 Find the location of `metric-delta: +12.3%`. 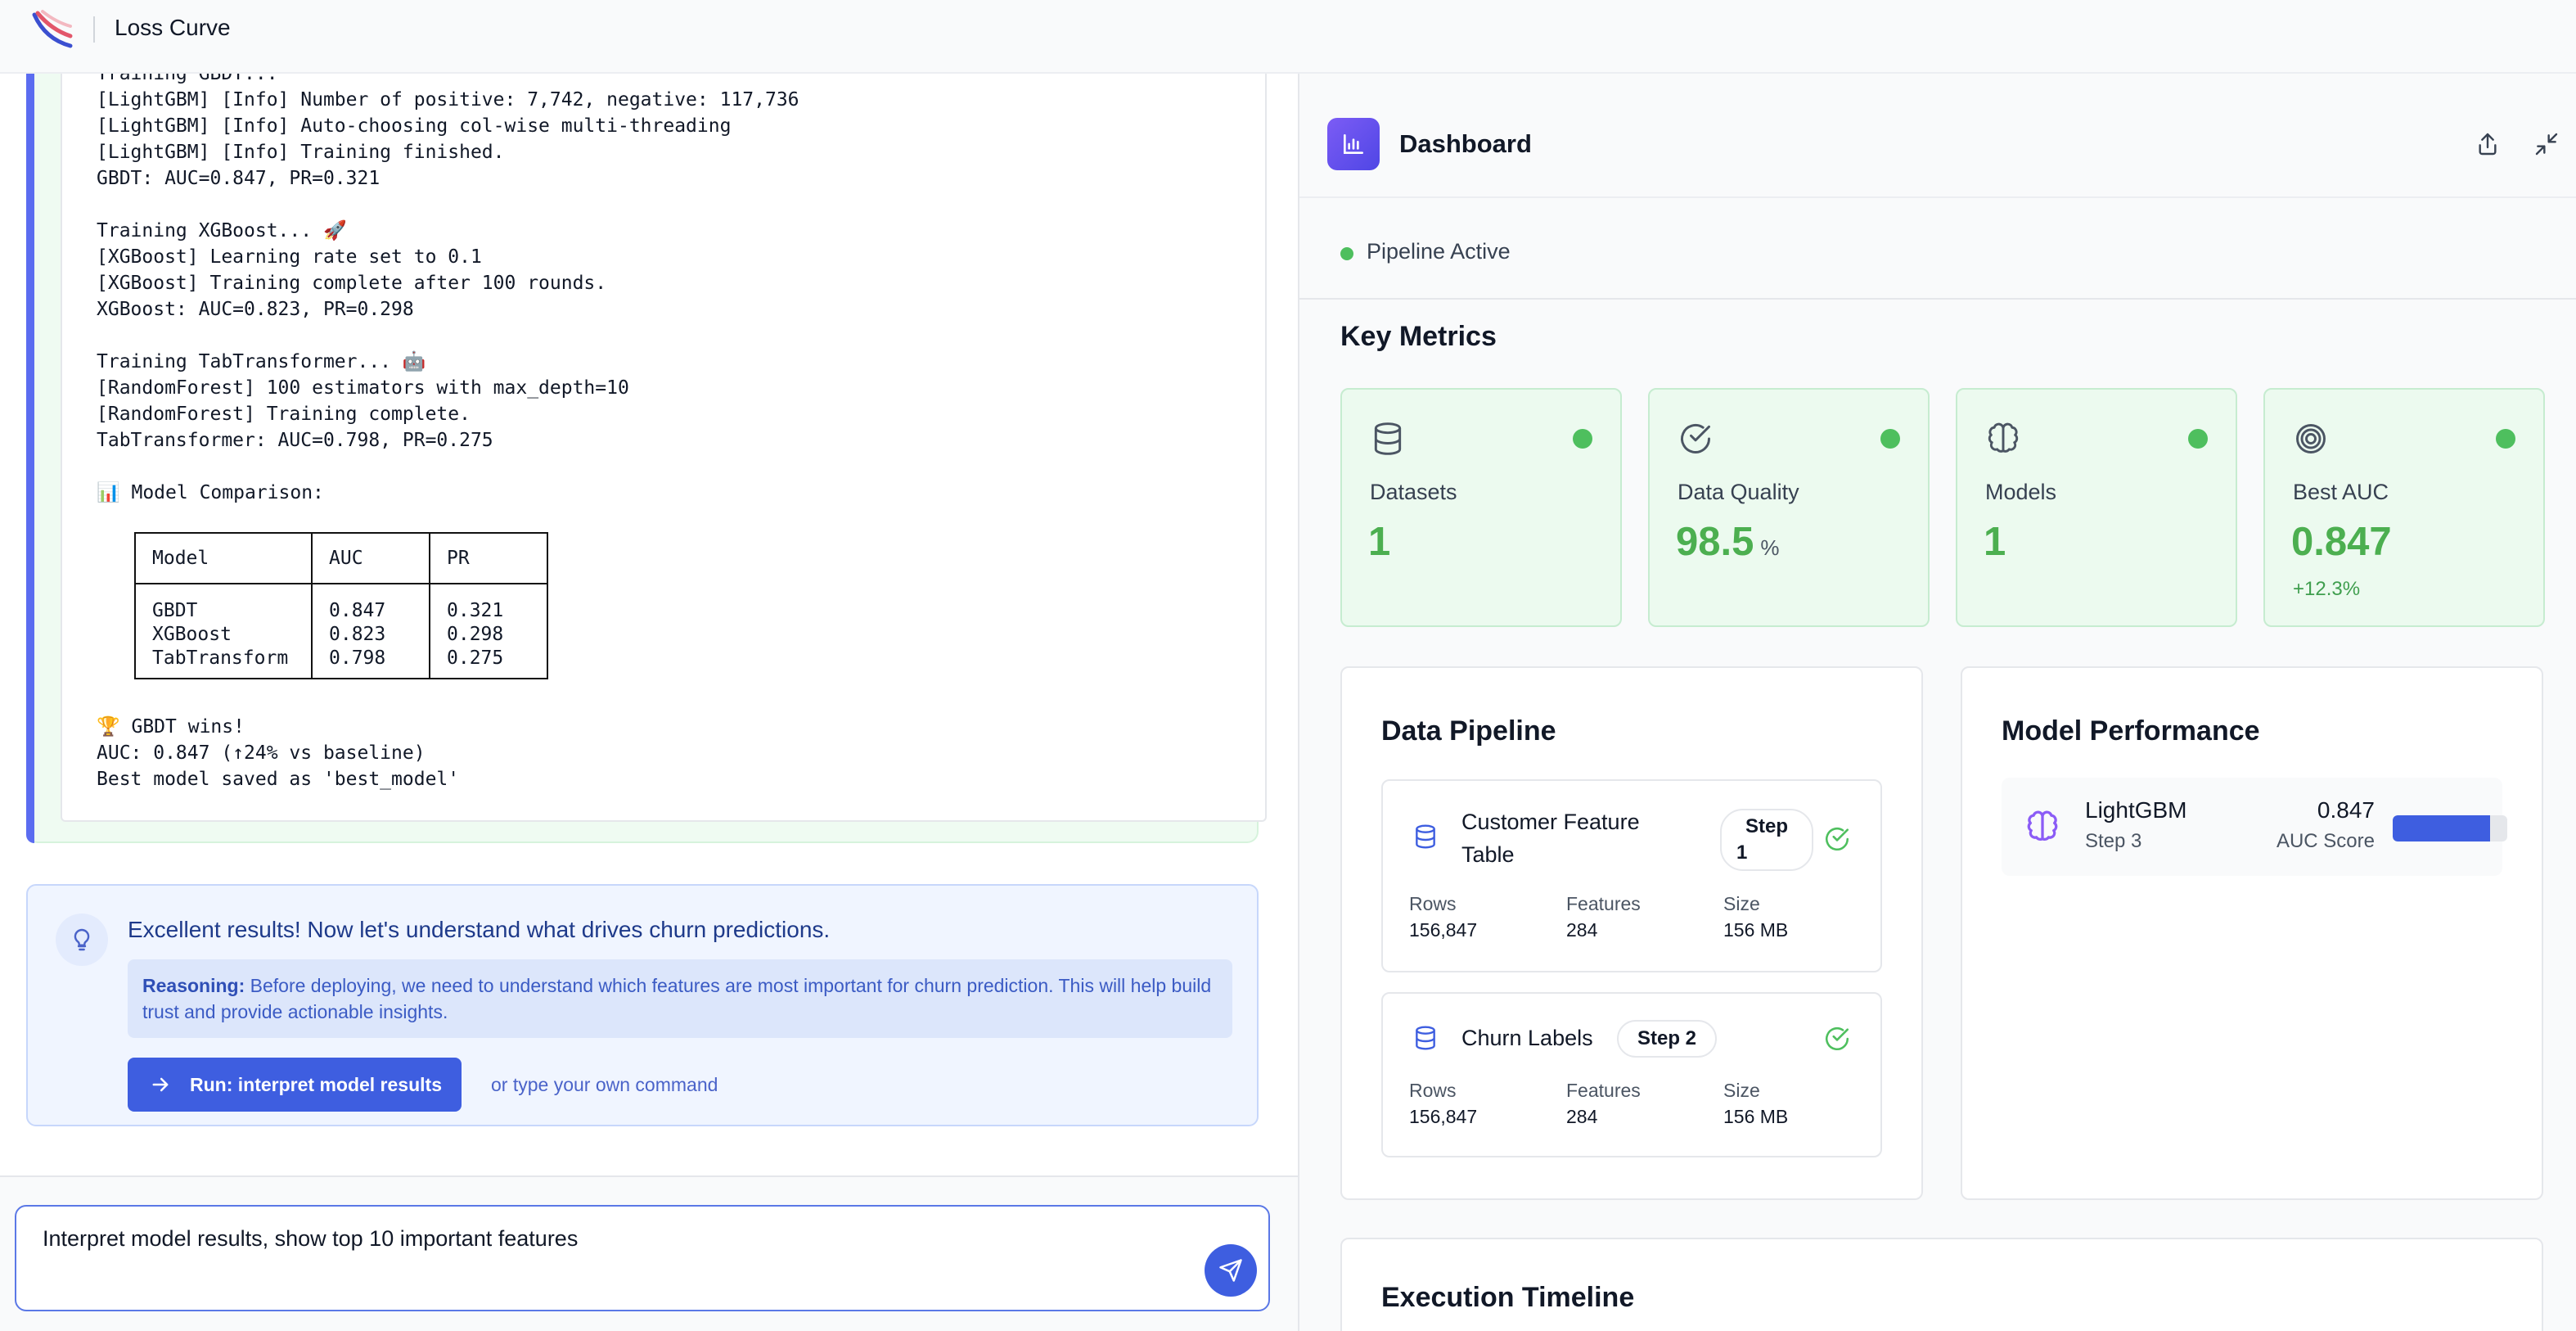

metric-delta: +12.3% is located at coordinates (2327, 589).